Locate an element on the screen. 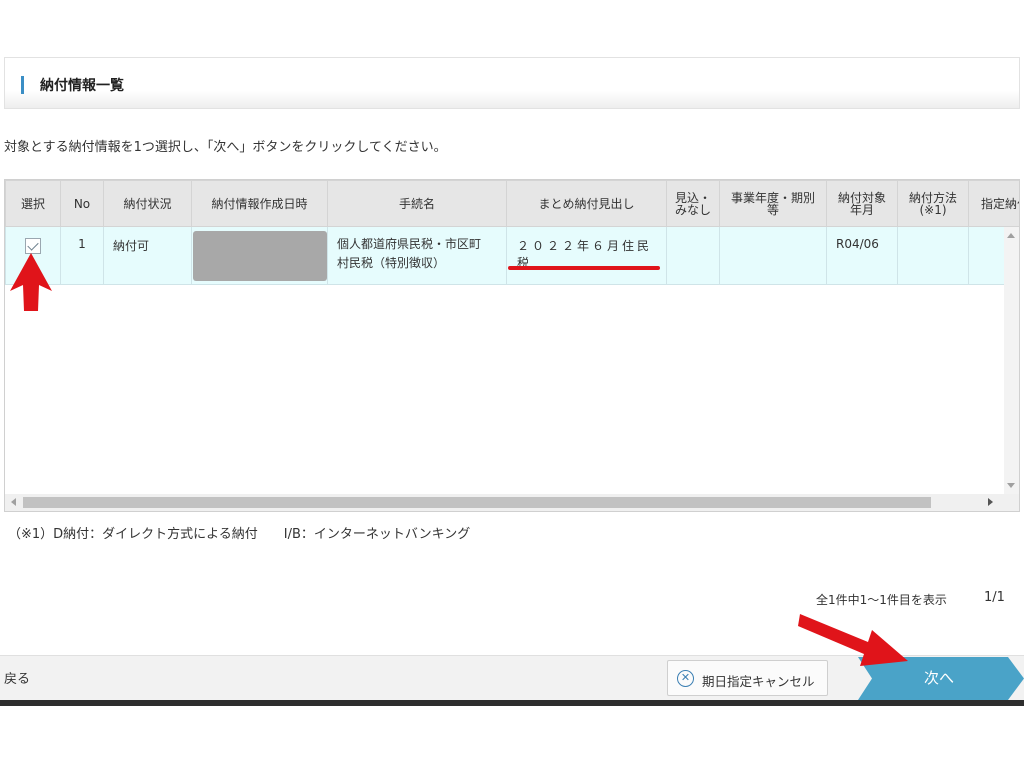  pager-page: 1/1 is located at coordinates (994, 597).